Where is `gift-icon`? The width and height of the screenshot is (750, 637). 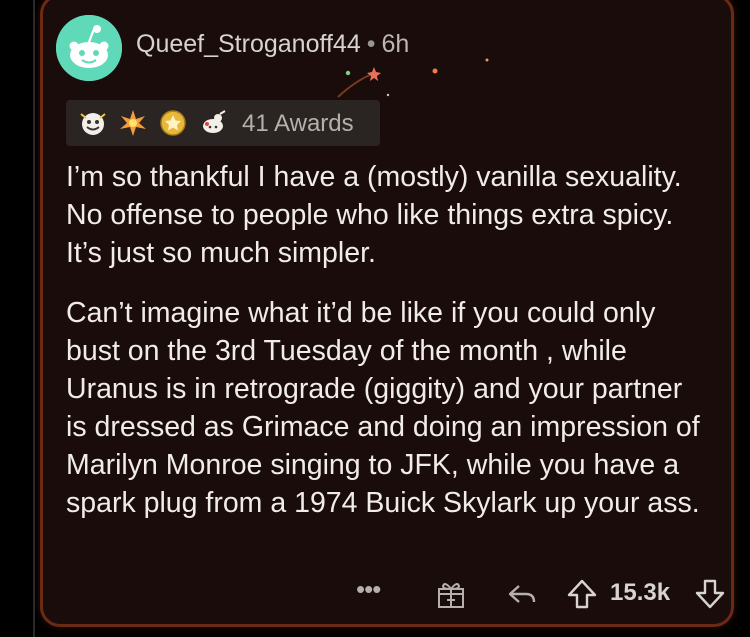
gift-icon is located at coordinates (451, 594).